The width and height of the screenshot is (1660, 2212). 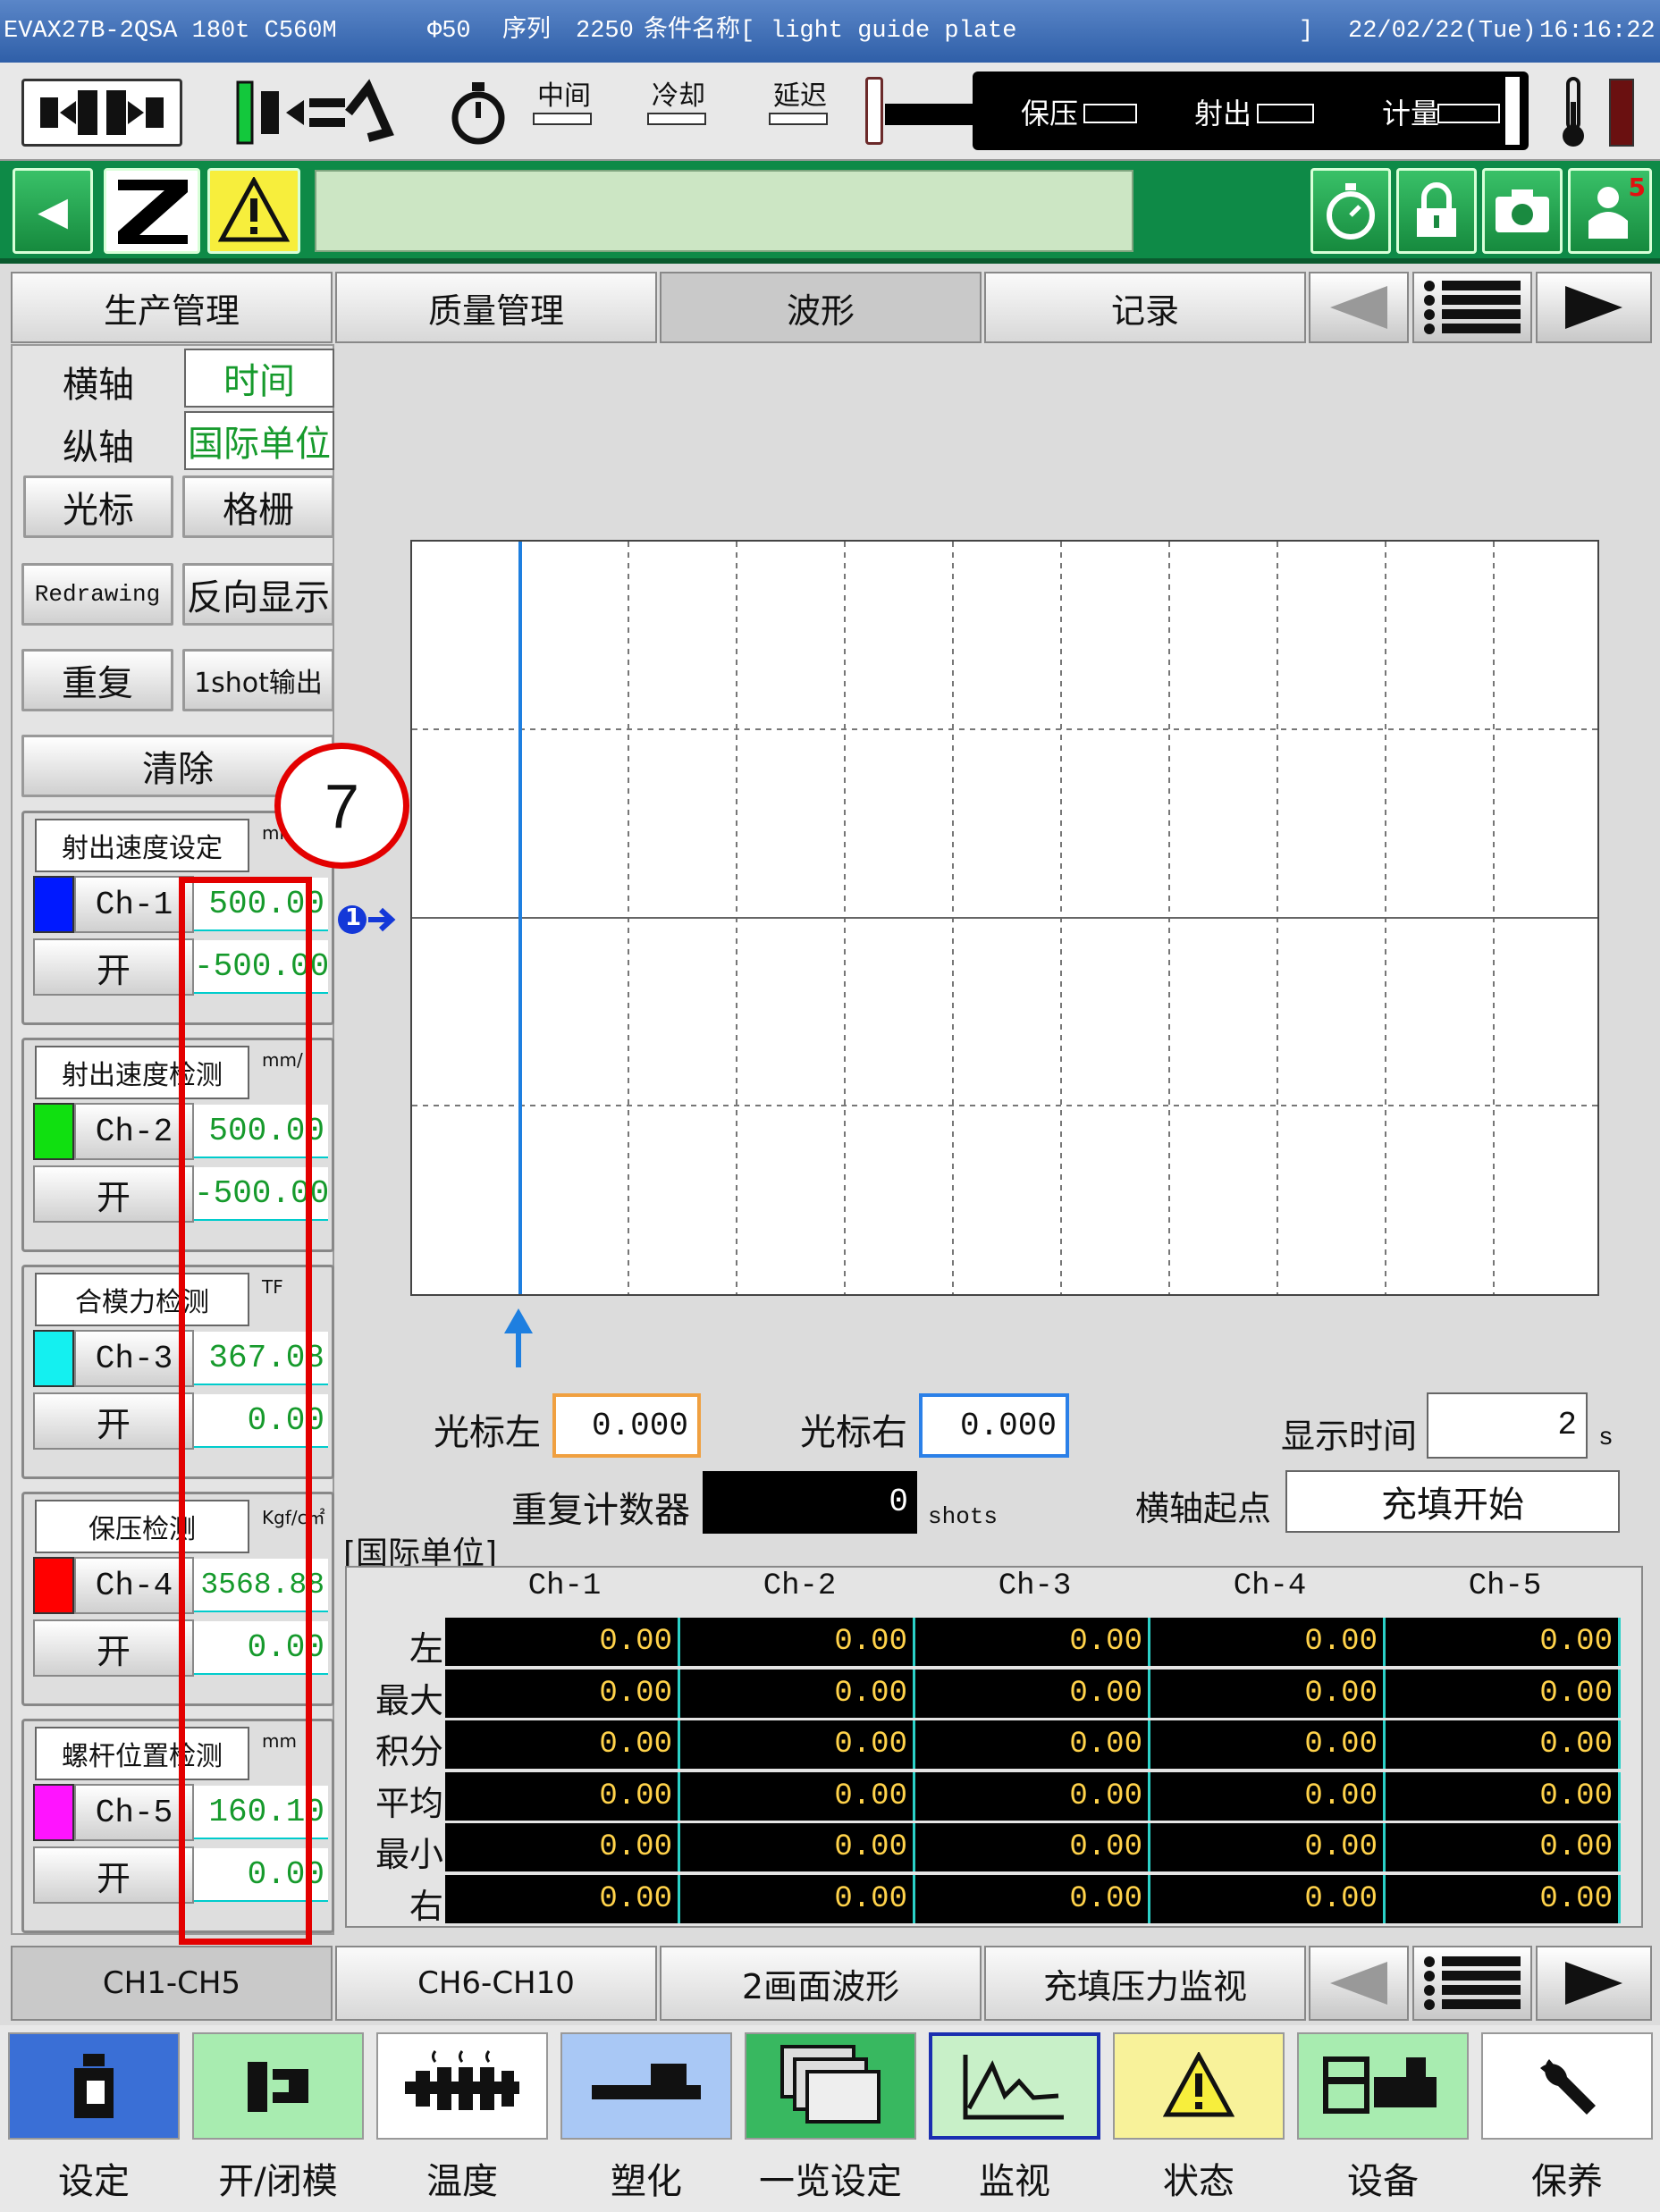 I want to click on nav-setting-button: 设定, so click(x=94, y=2120).